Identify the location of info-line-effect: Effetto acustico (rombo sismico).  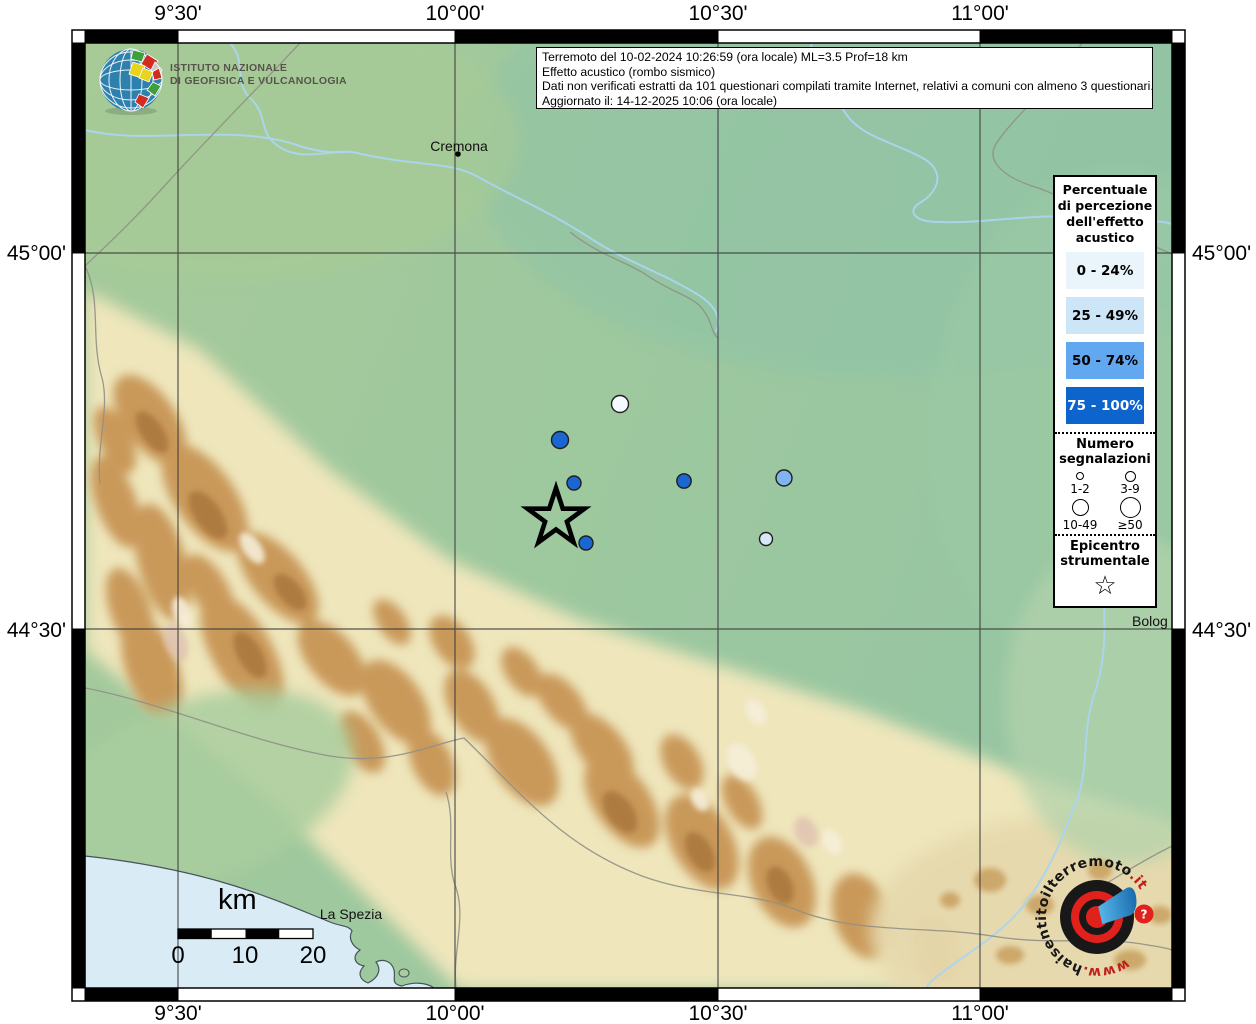
(629, 71).